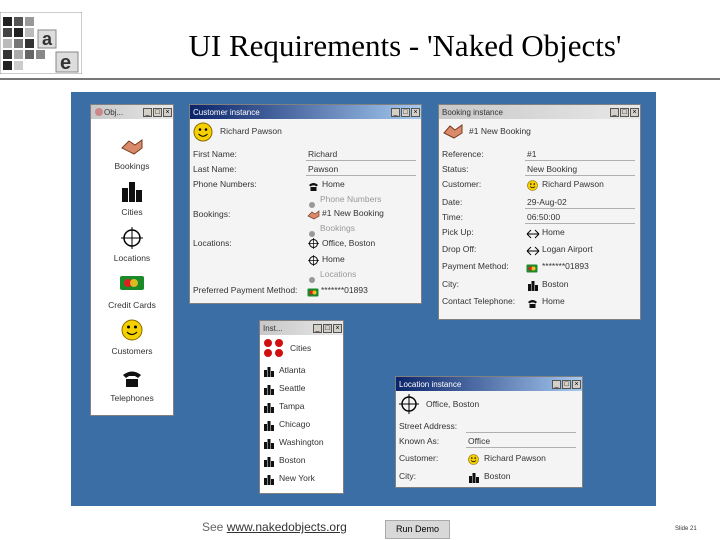 The width and height of the screenshot is (720, 540). Describe the element at coordinates (292, 370) in the screenshot. I see `city-item: Atlanta` at that location.